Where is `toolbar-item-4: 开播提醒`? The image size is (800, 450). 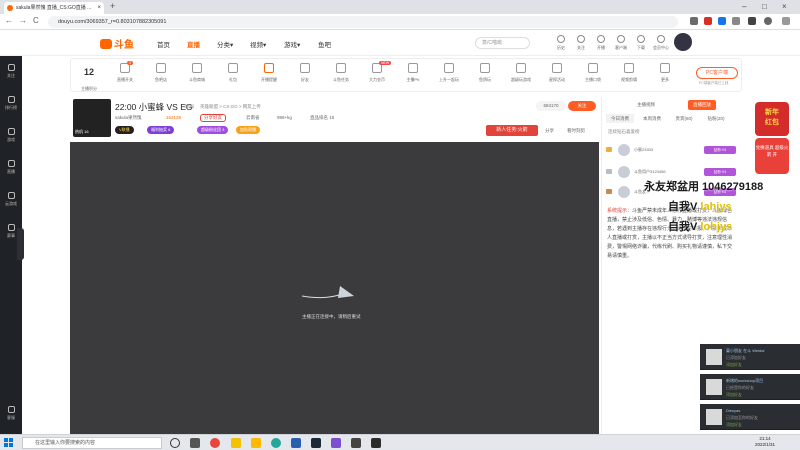
toolbar-item-4: 开播提醒 is located at coordinates (269, 73).